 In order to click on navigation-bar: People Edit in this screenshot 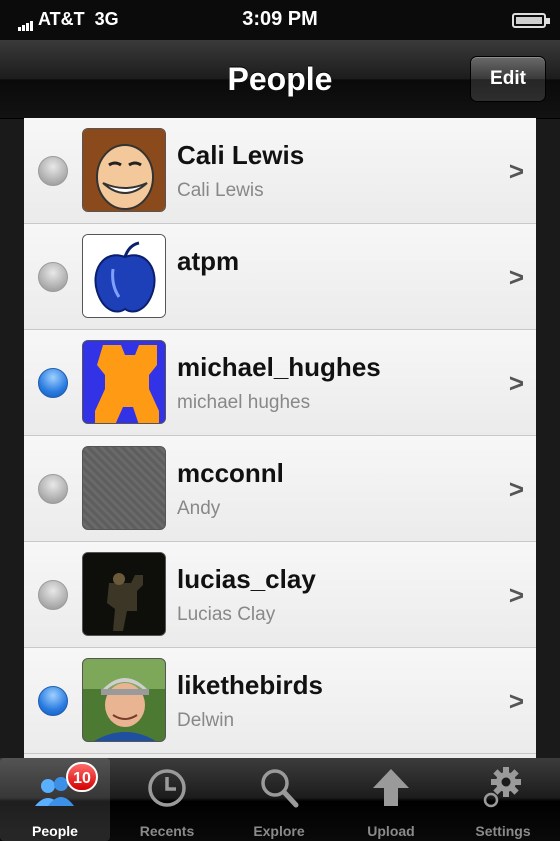, I will do `click(280, 79)`.